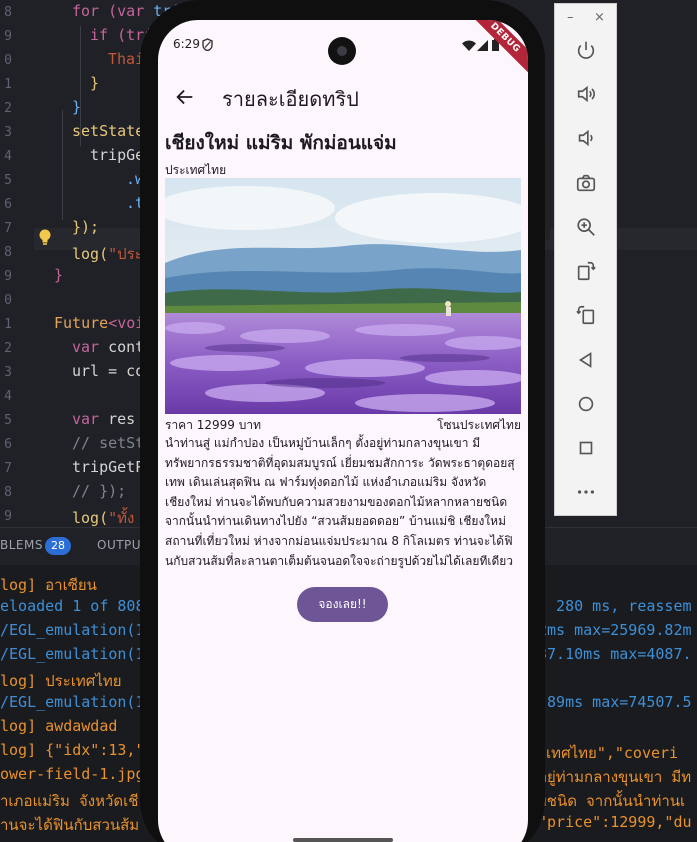  I want to click on trip-cover-image, so click(343, 296).